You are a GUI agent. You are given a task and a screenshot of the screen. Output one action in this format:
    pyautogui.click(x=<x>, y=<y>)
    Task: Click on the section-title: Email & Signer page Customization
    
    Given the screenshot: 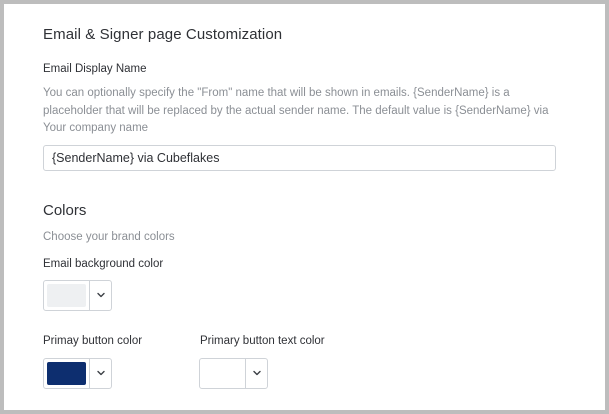 What is the action you would take?
    pyautogui.click(x=163, y=34)
    